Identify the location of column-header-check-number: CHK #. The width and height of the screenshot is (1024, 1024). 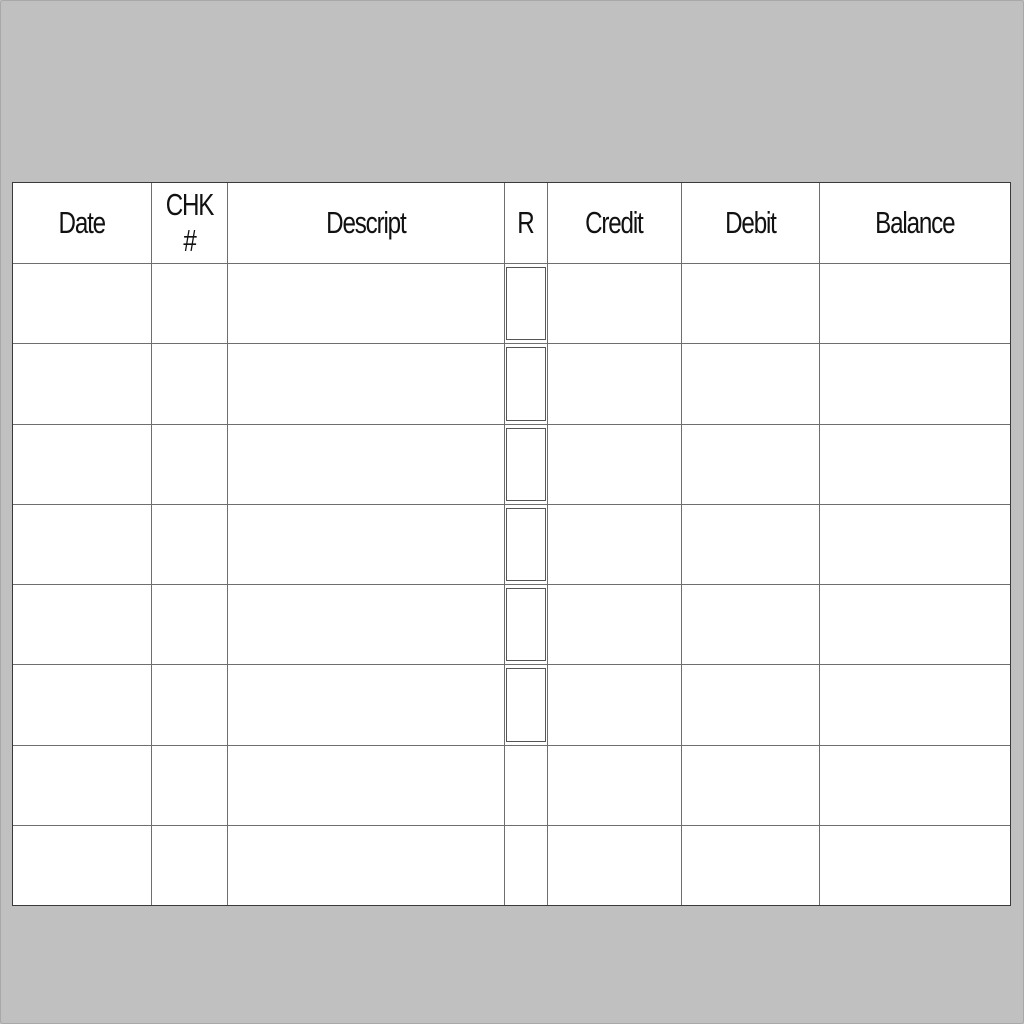
(189, 223).